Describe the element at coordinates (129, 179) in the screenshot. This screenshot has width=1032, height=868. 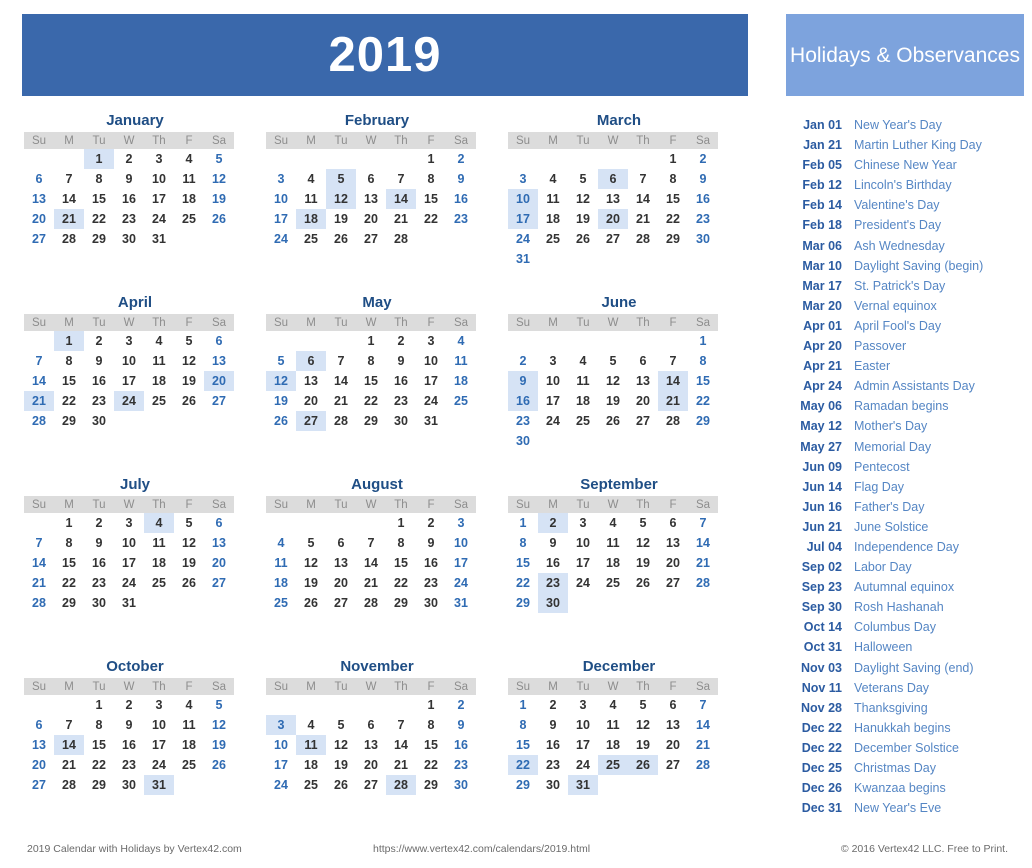
I see `day-cell: 9` at that location.